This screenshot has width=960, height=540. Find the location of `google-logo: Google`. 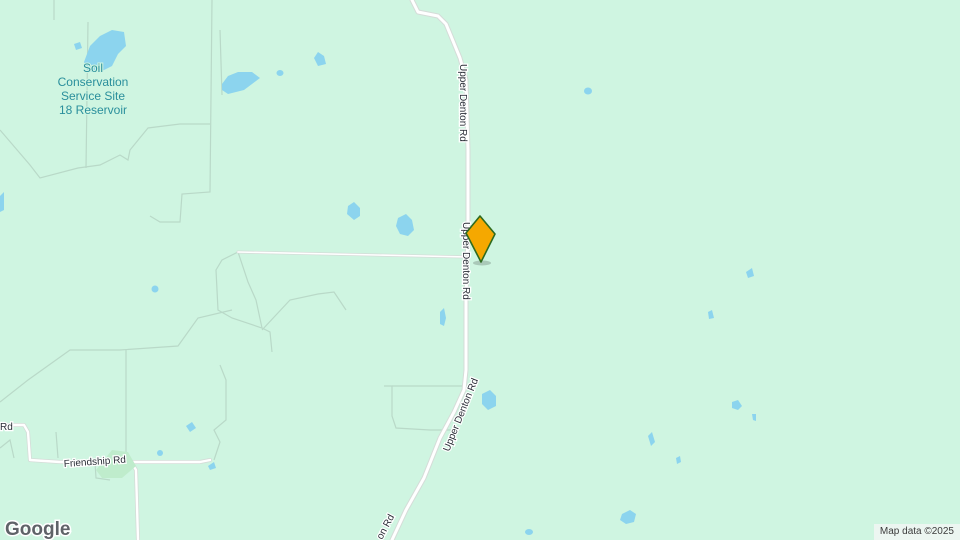

google-logo: Google is located at coordinates (38, 529).